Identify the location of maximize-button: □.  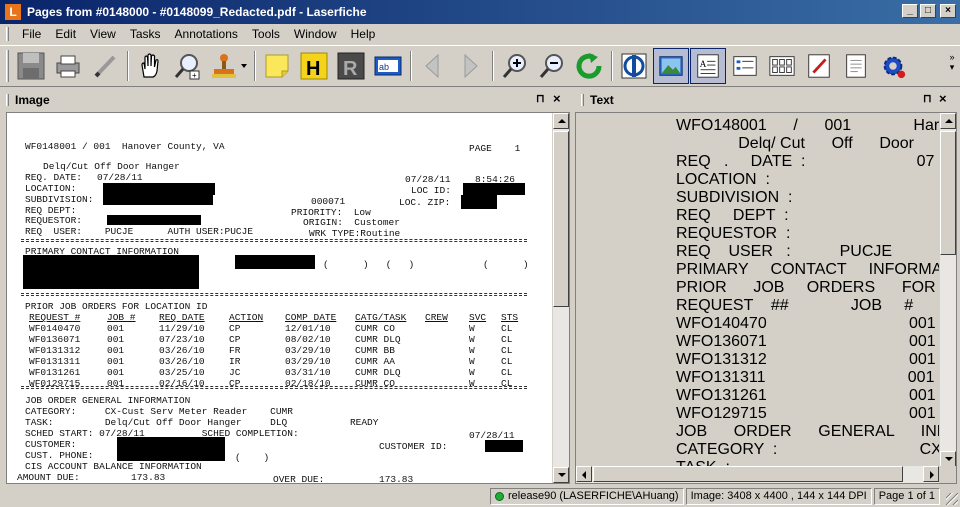
(928, 11).